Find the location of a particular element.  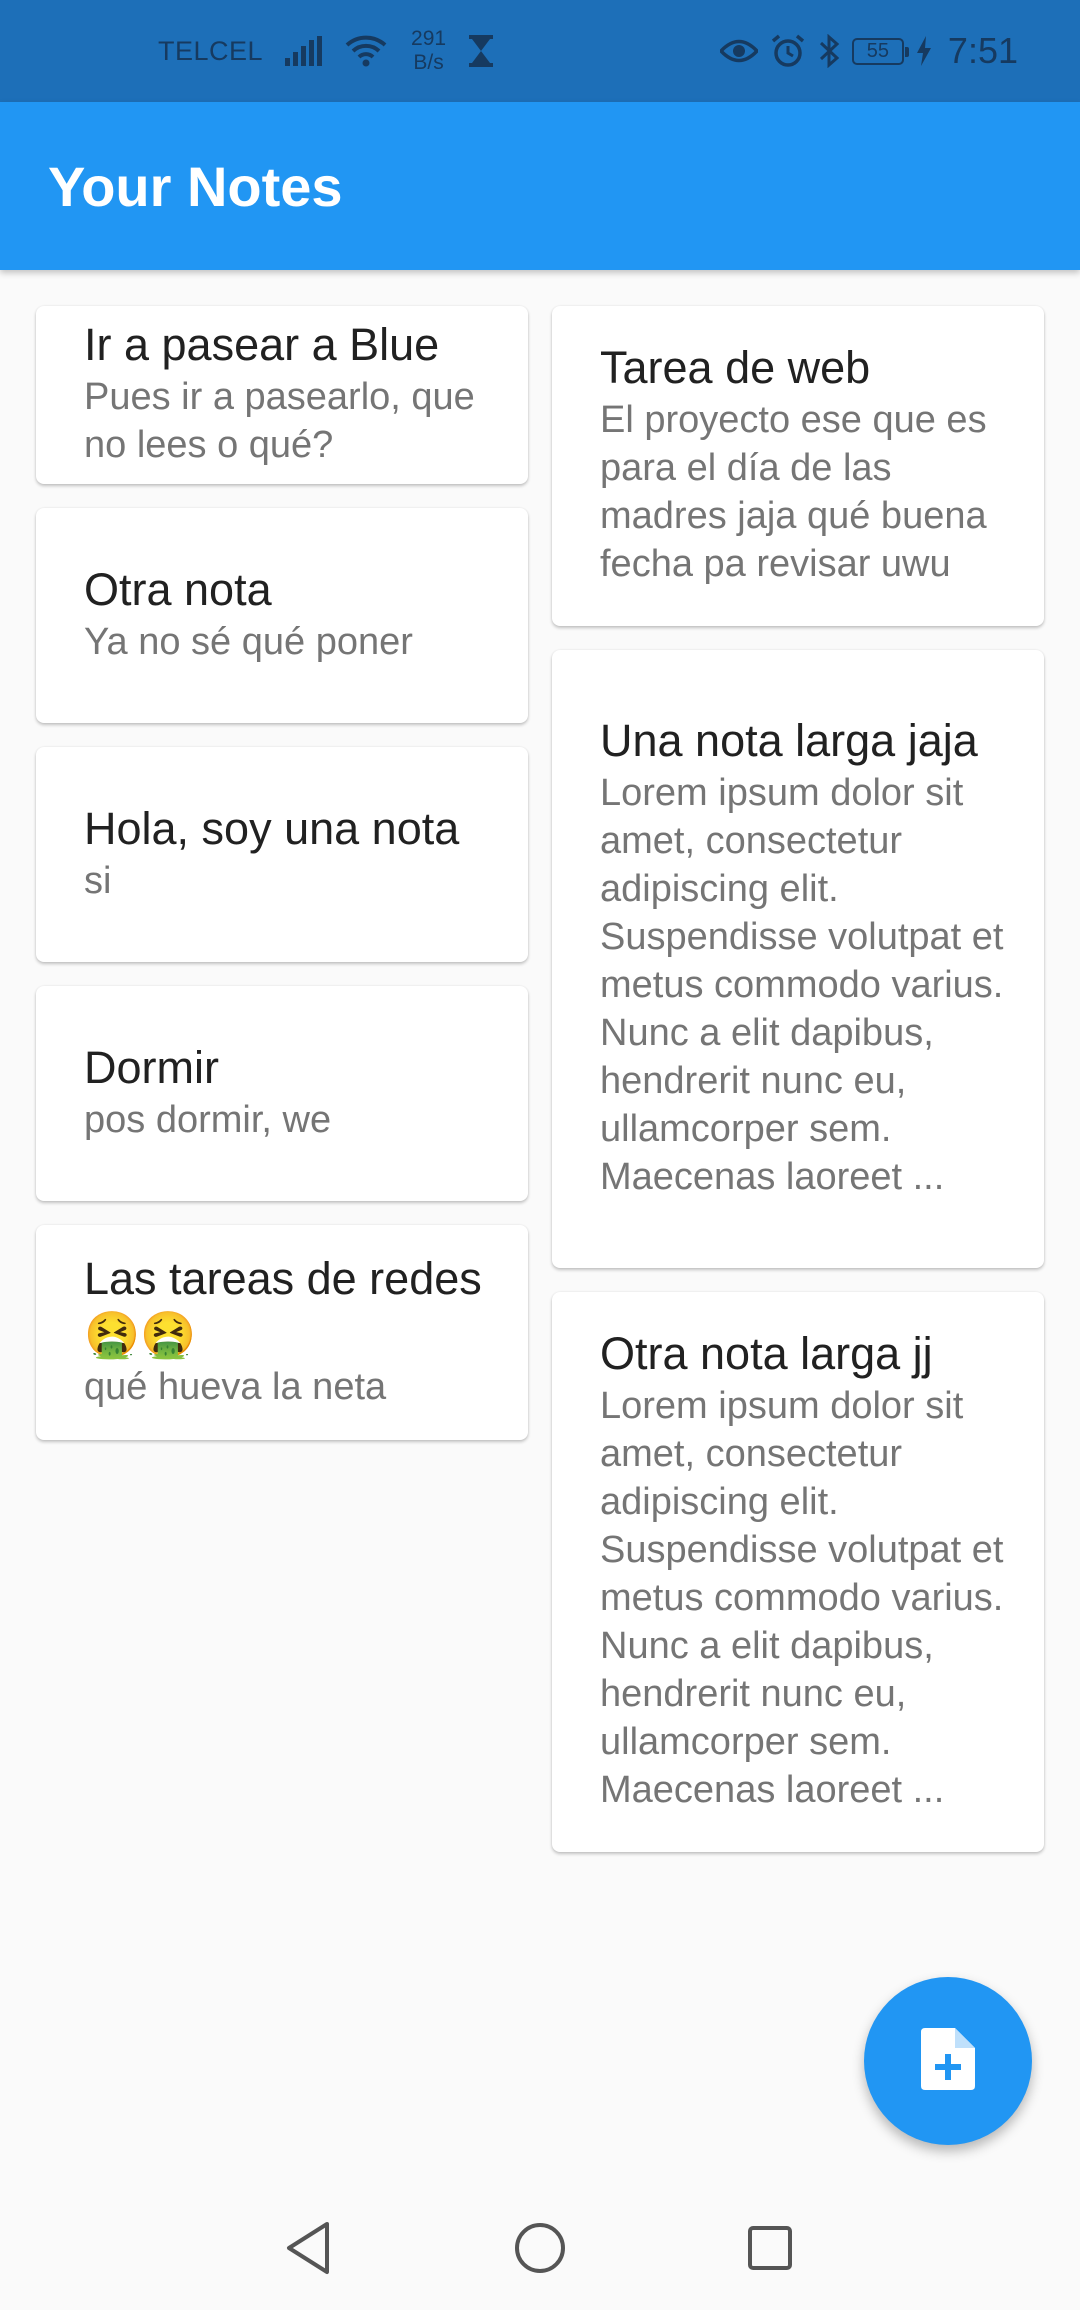

navigation-bar is located at coordinates (540, 2250).